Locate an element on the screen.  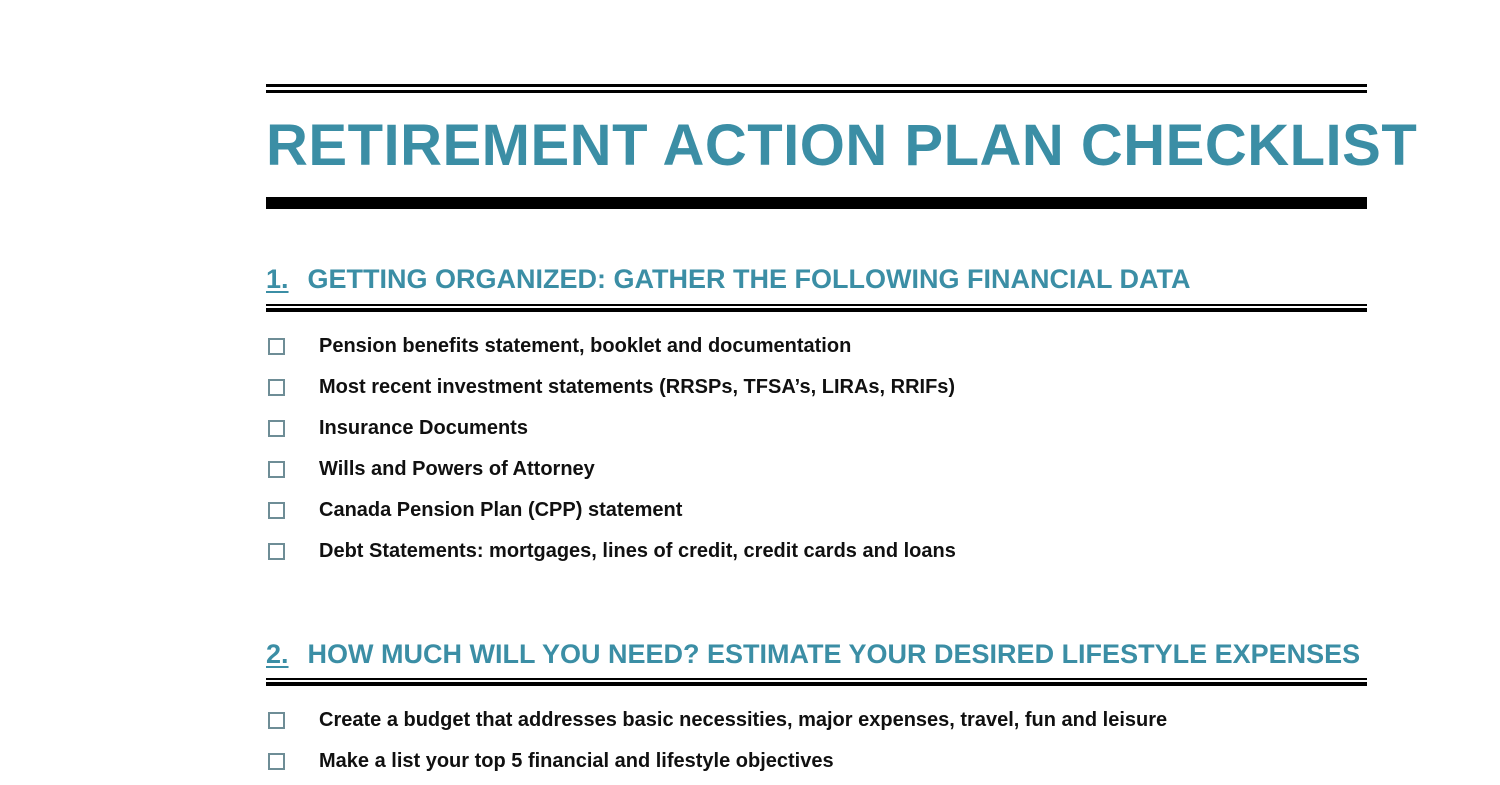
title-bottom-thick-rule is located at coordinates (816, 203).